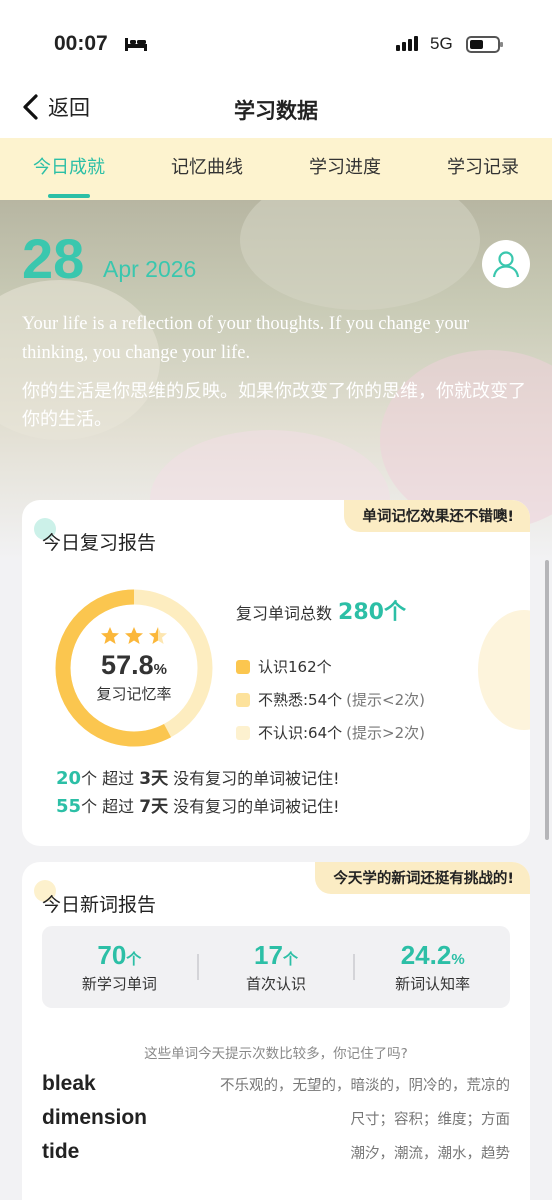  What do you see at coordinates (150, 269) in the screenshot?
I see `date-month-year: Apr 2026` at bounding box center [150, 269].